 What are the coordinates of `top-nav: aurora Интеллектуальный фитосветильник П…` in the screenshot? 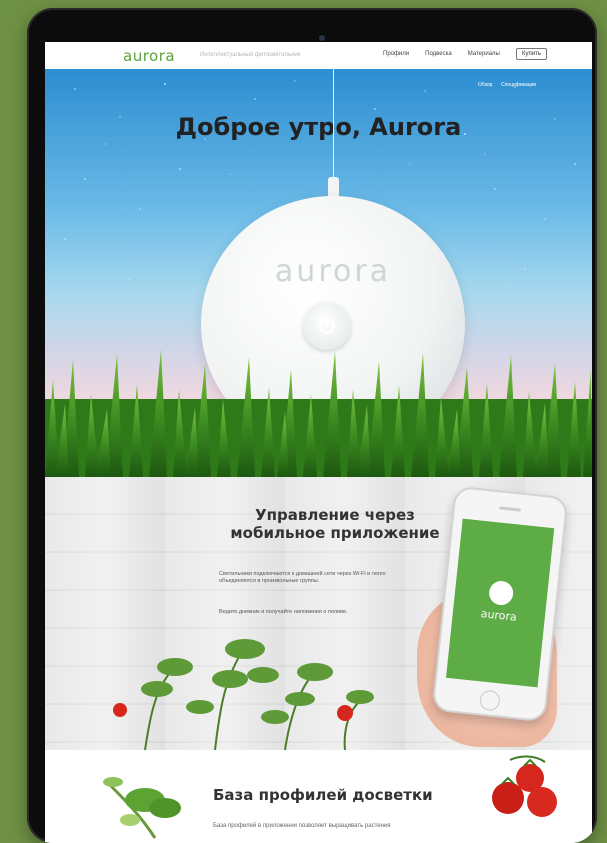 It's located at (318, 55).